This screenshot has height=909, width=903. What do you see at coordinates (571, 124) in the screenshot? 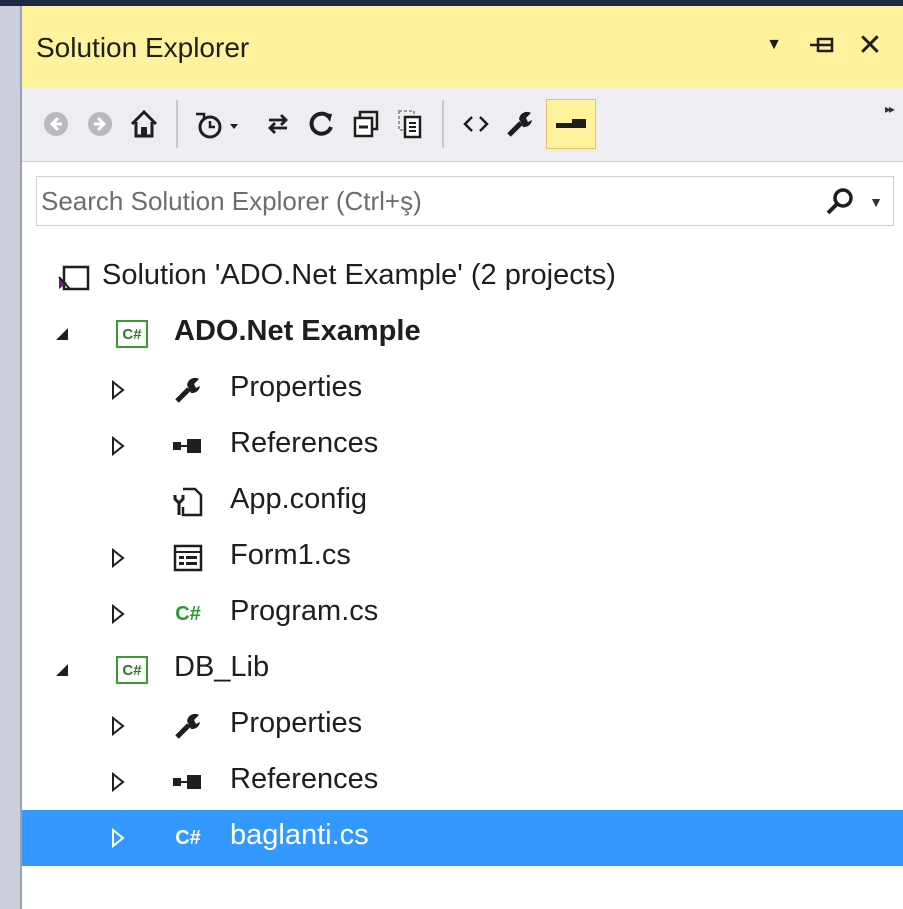
I see `preview-selected-items-icon` at bounding box center [571, 124].